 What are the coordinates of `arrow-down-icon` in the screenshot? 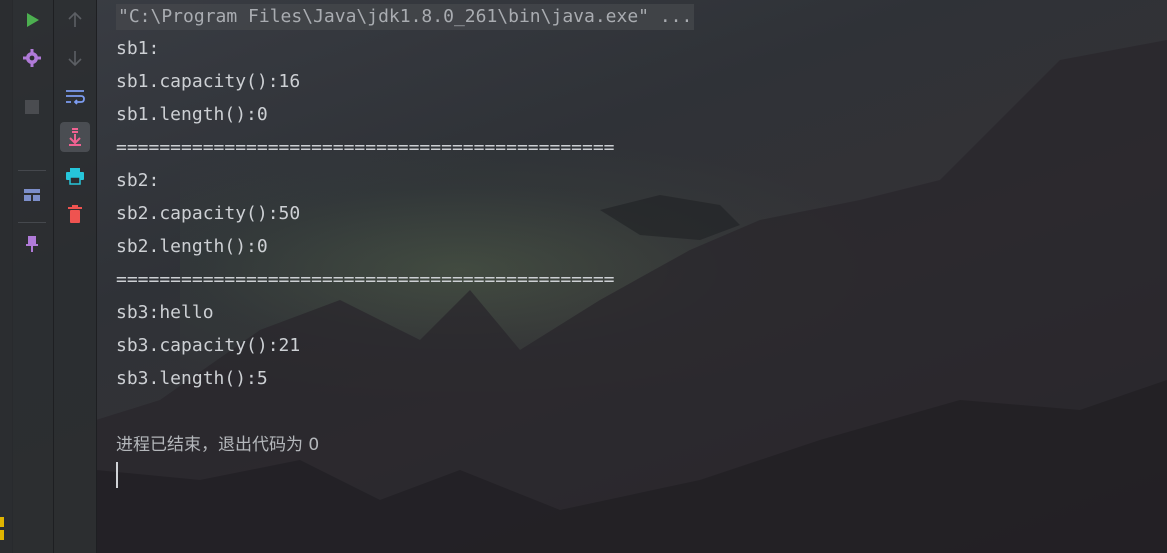 It's located at (75, 59).